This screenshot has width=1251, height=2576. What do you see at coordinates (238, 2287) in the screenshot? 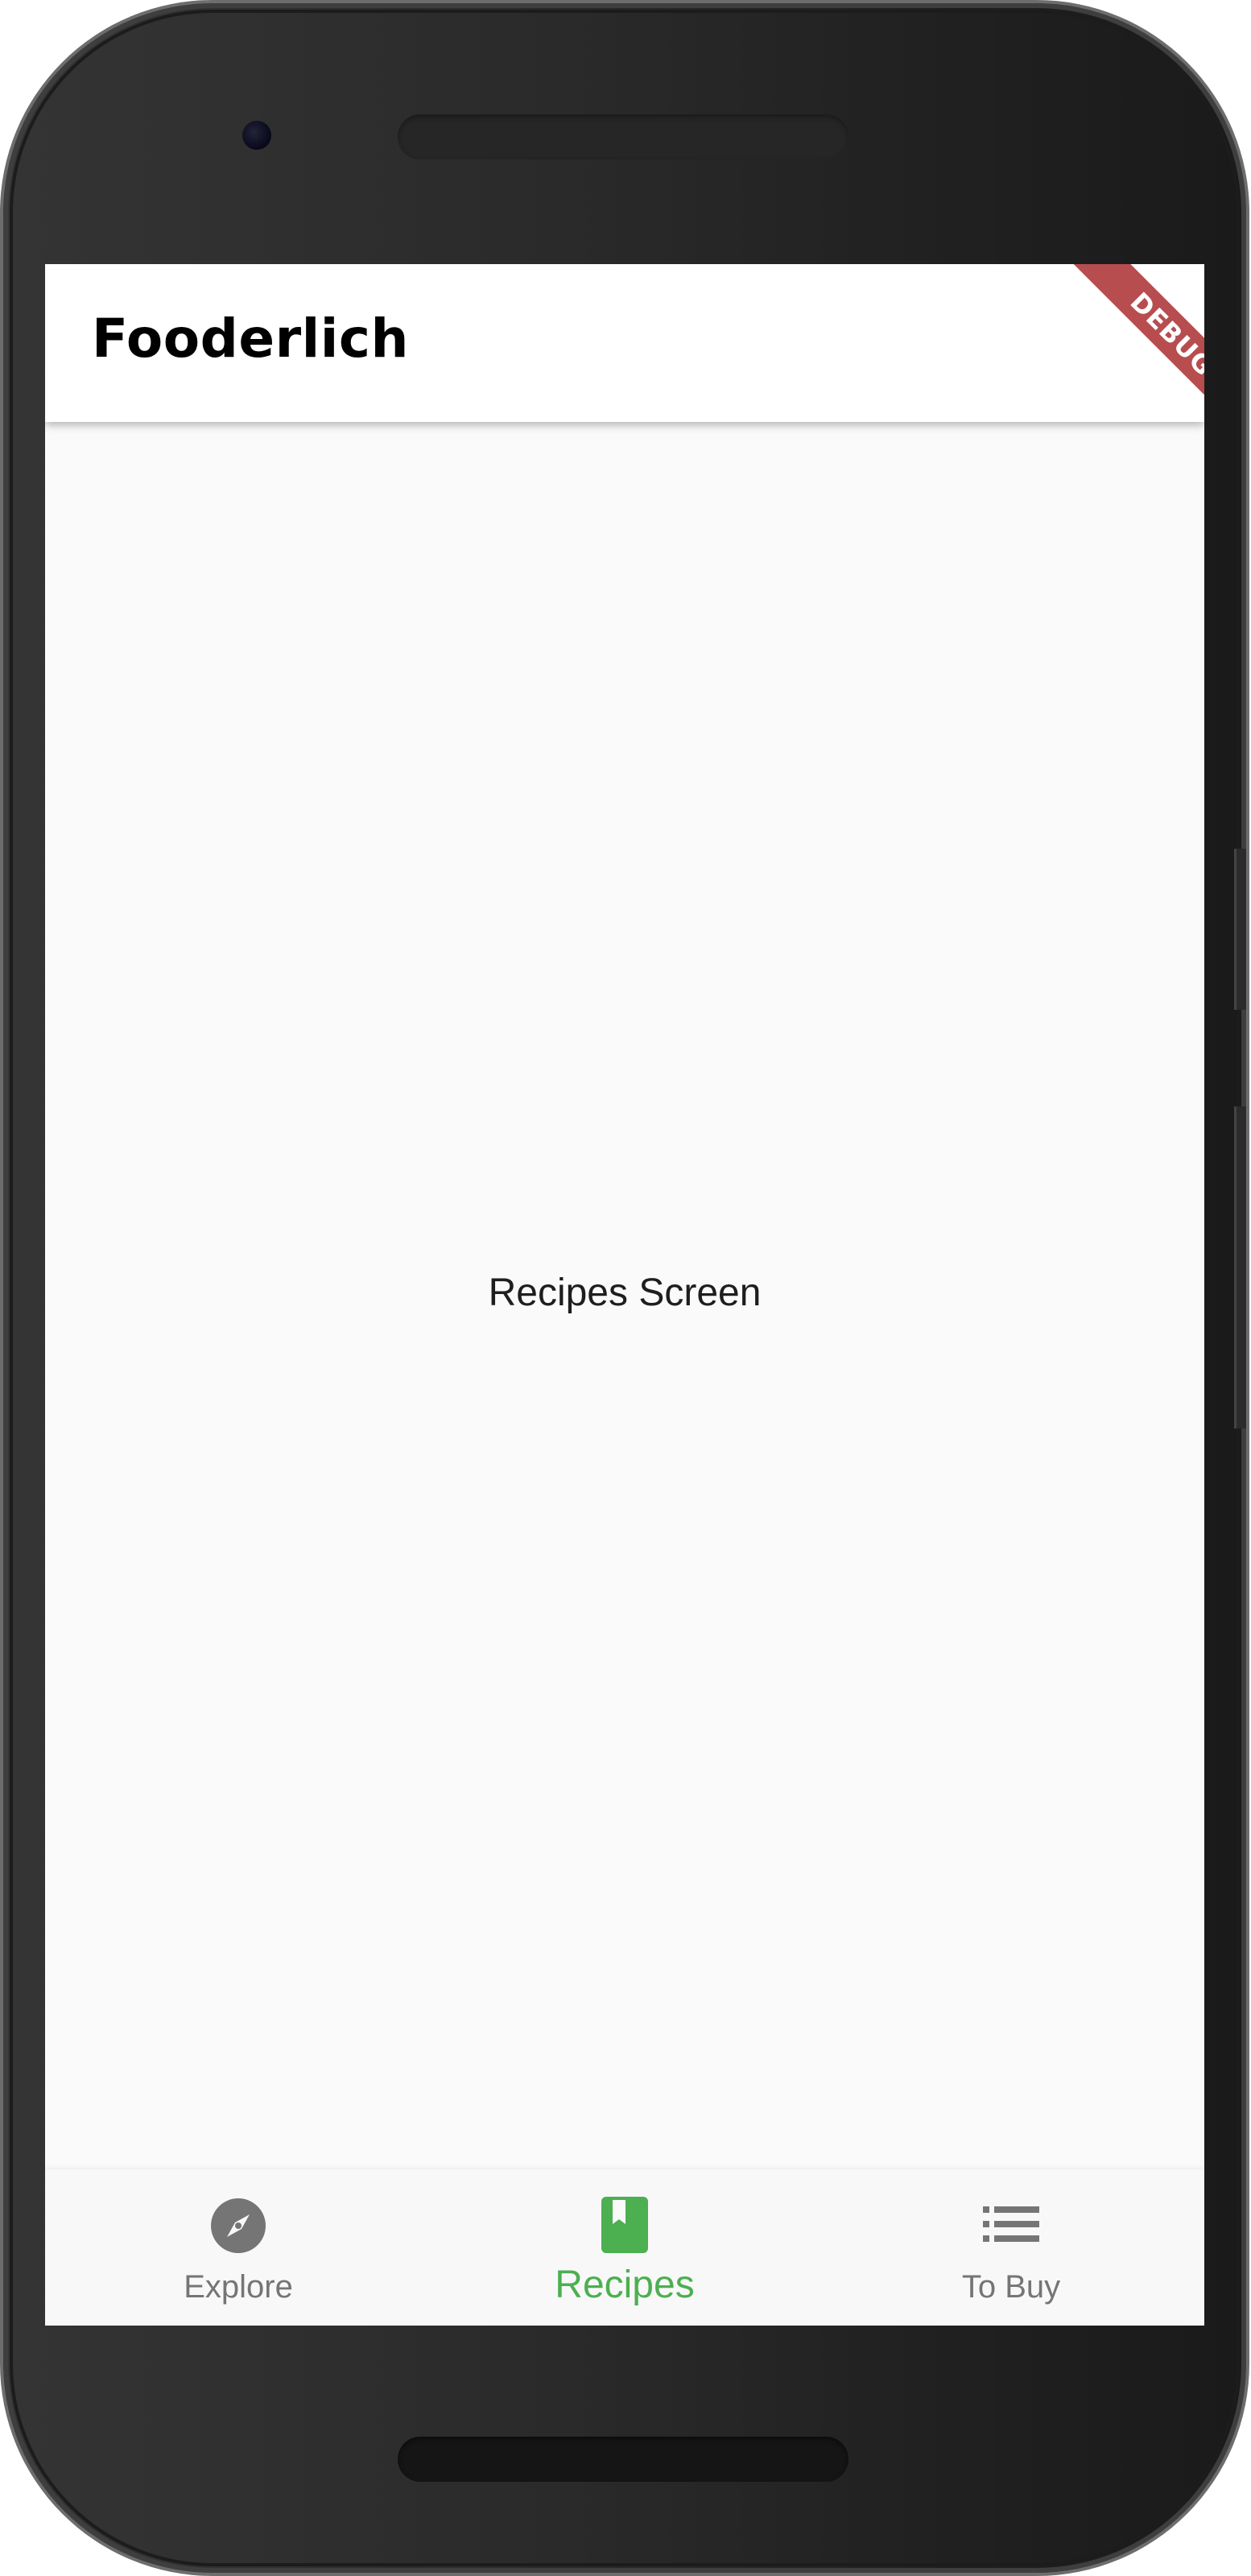
I see `nav-label-explore: Explore` at bounding box center [238, 2287].